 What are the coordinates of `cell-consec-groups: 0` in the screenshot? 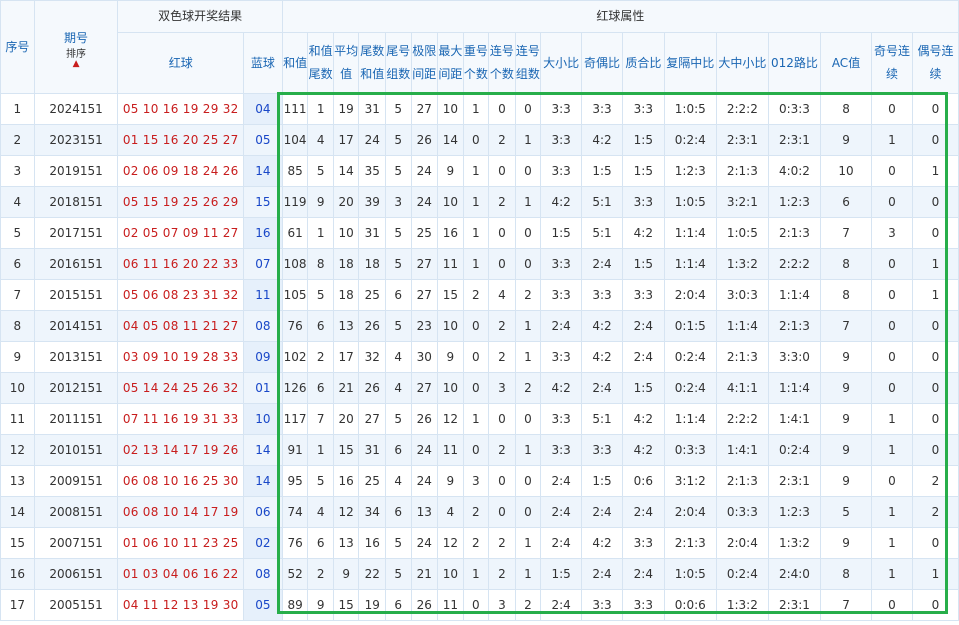 It's located at (528, 264).